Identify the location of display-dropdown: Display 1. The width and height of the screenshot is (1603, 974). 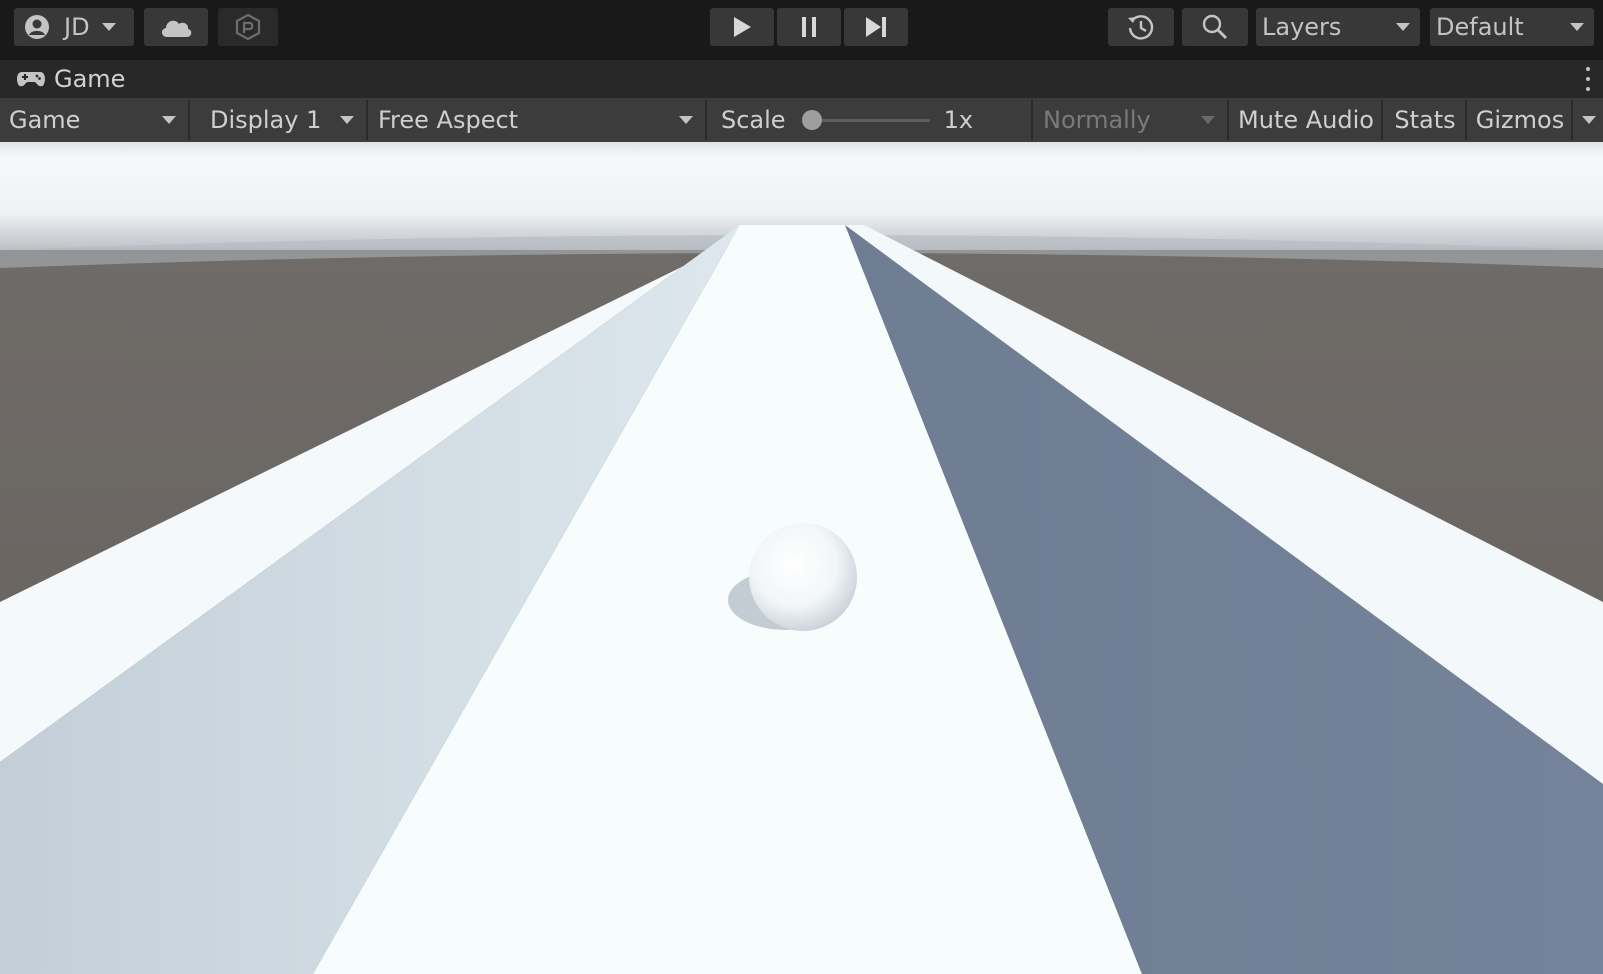
(280, 120).